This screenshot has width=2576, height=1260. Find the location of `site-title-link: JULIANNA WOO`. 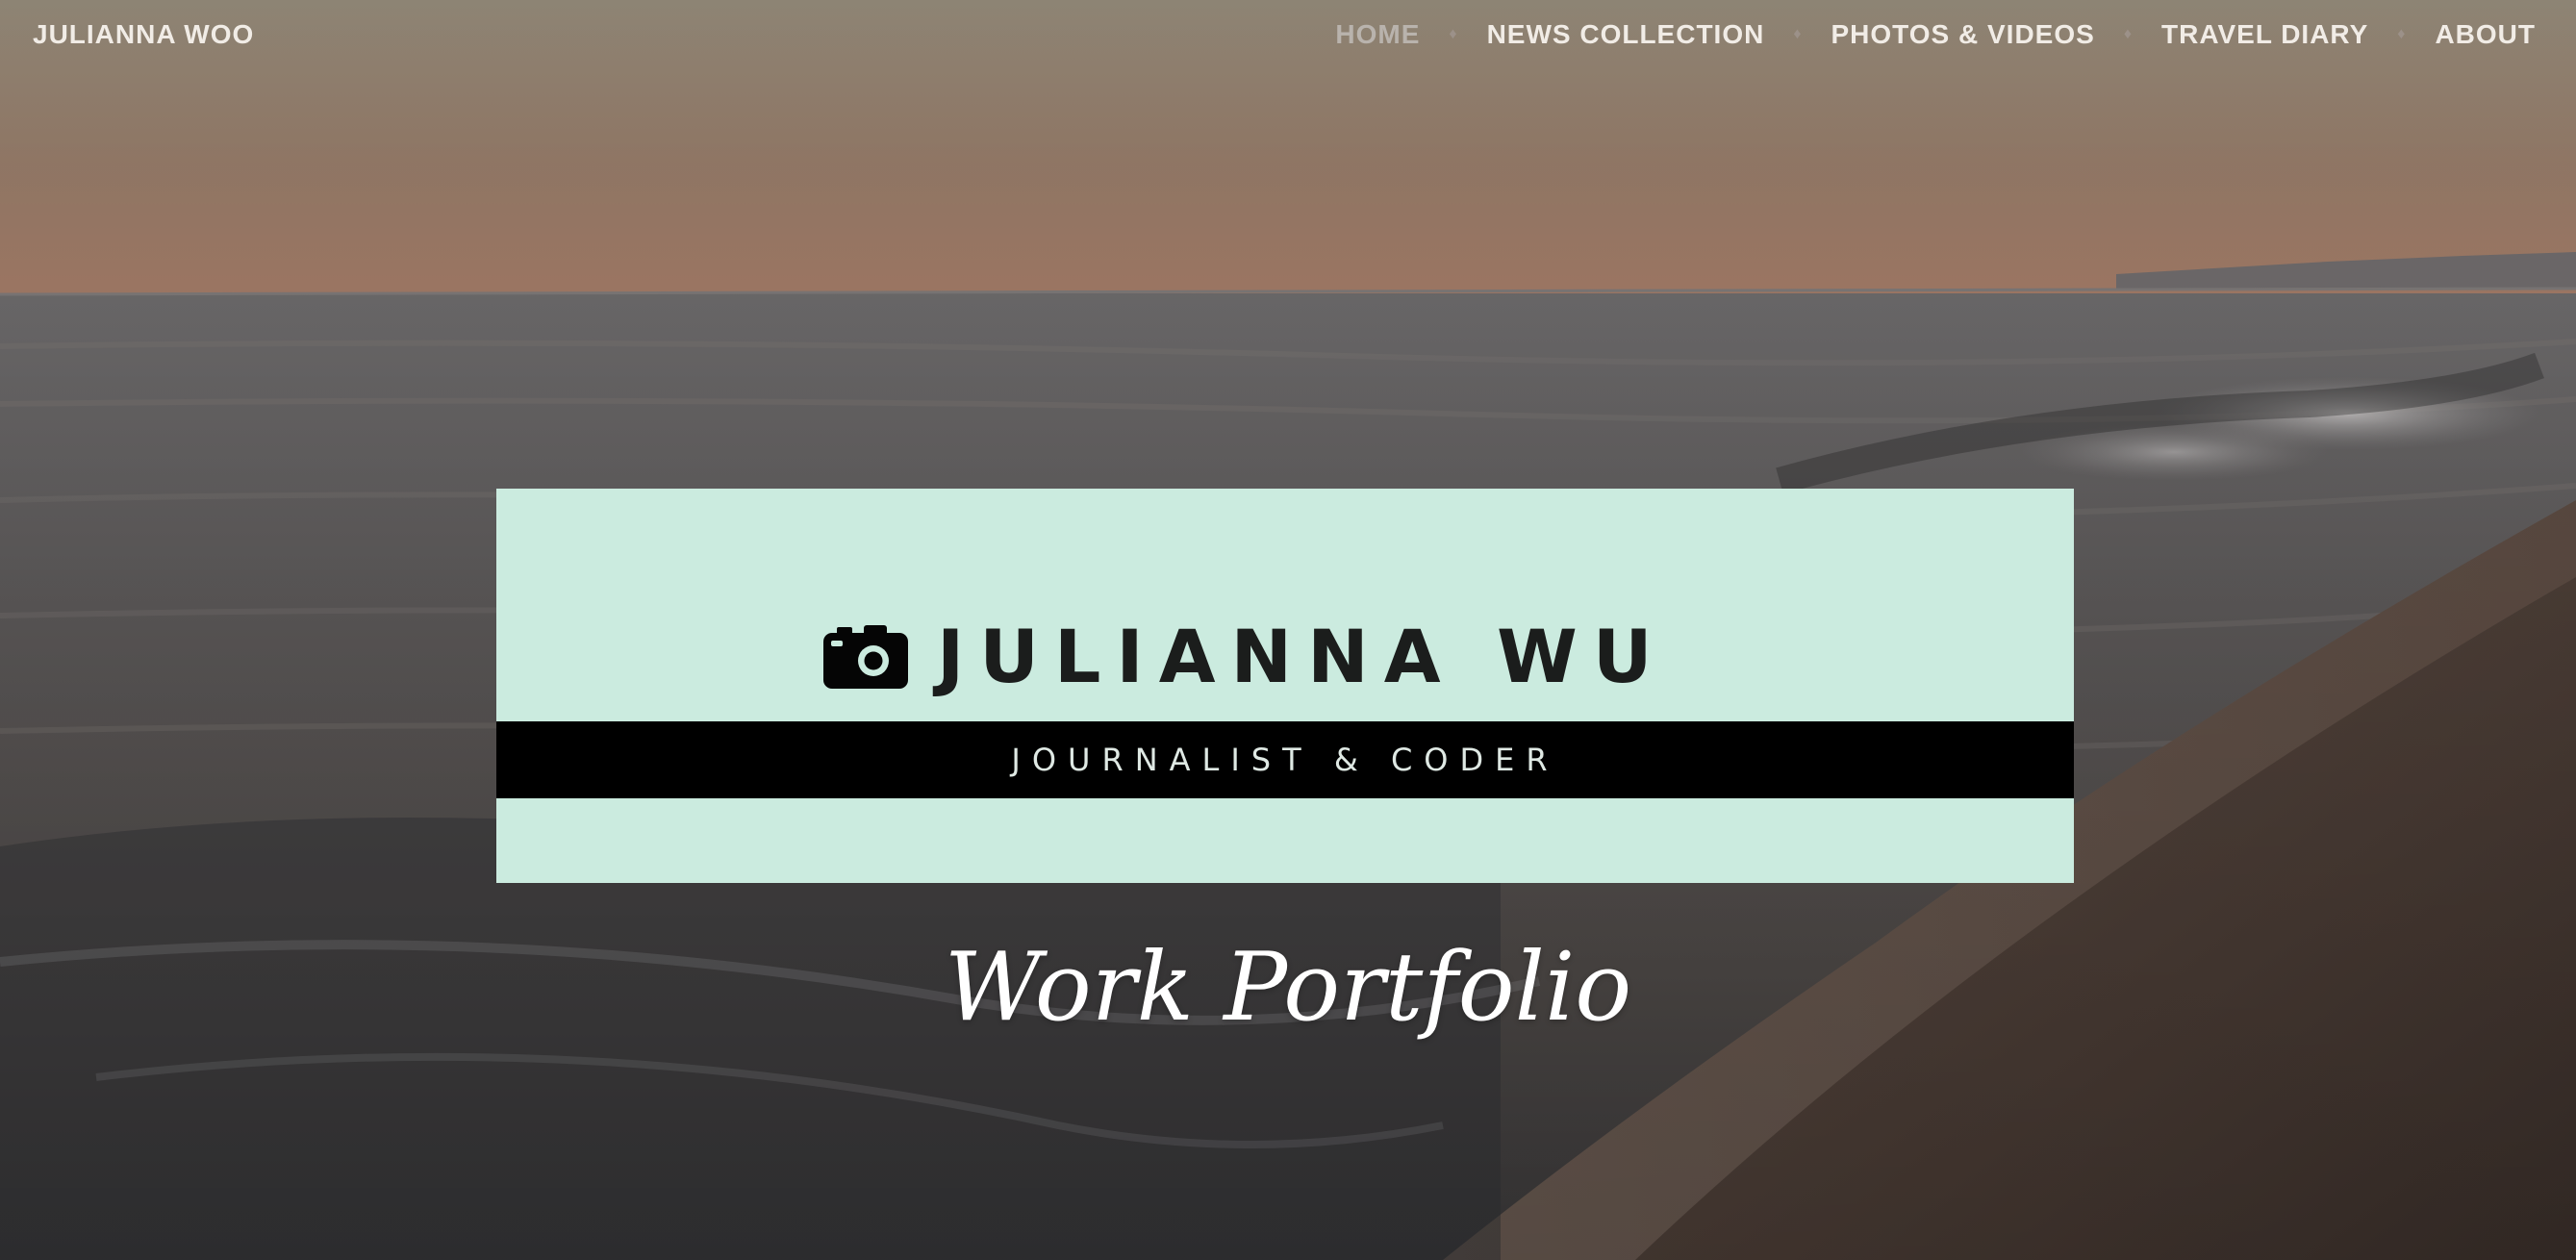

site-title-link: JULIANNA WOO is located at coordinates (143, 34).